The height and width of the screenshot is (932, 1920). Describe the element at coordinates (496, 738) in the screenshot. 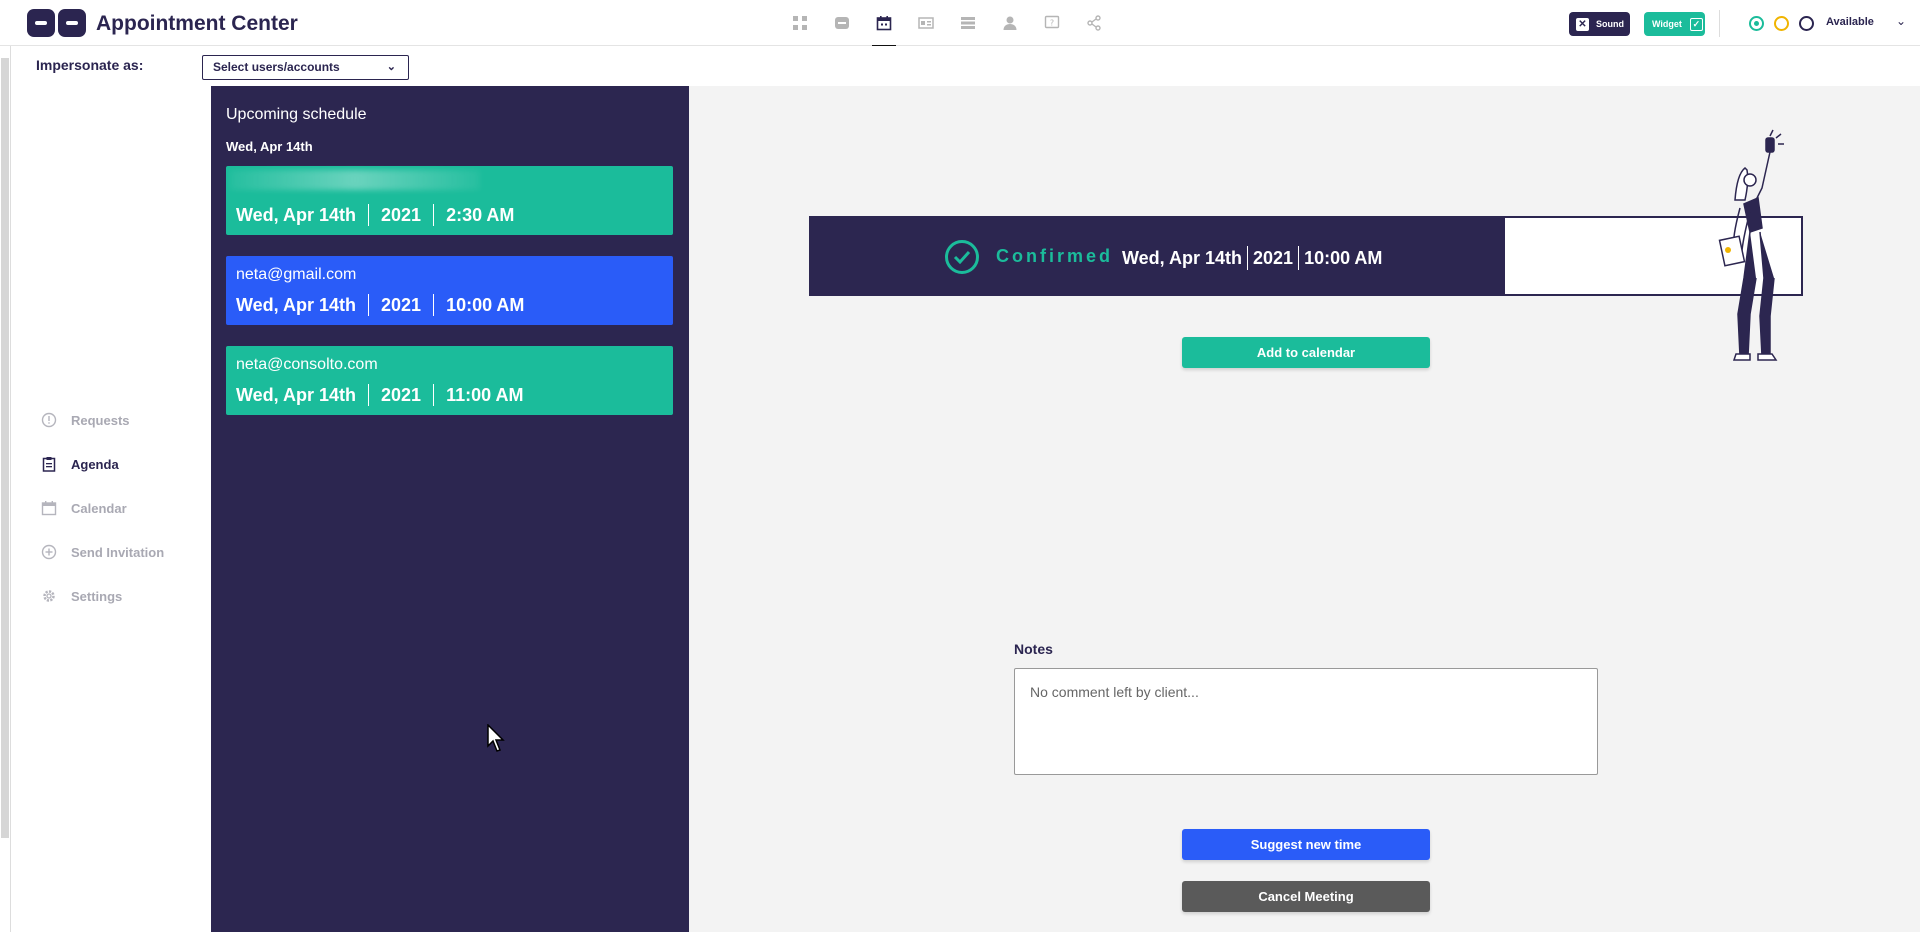

I see `mouse-cursor-icon` at that location.